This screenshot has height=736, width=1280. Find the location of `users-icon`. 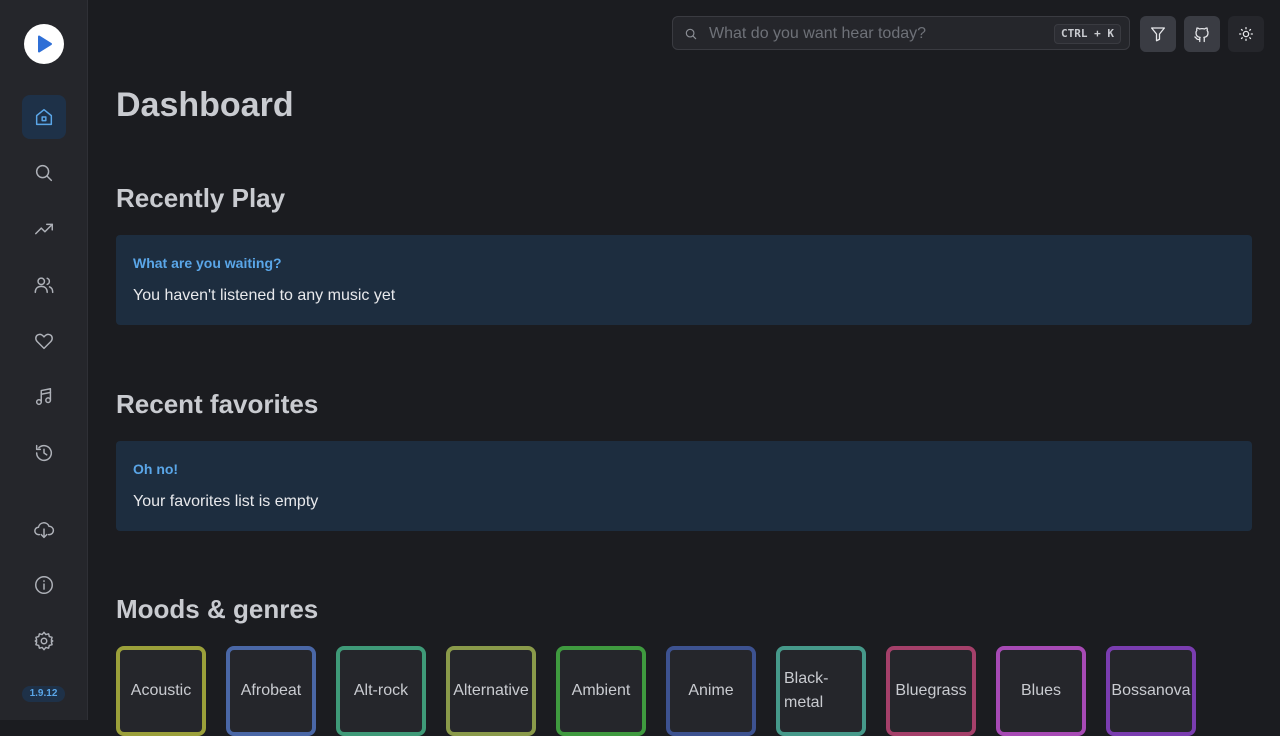

users-icon is located at coordinates (44, 285).